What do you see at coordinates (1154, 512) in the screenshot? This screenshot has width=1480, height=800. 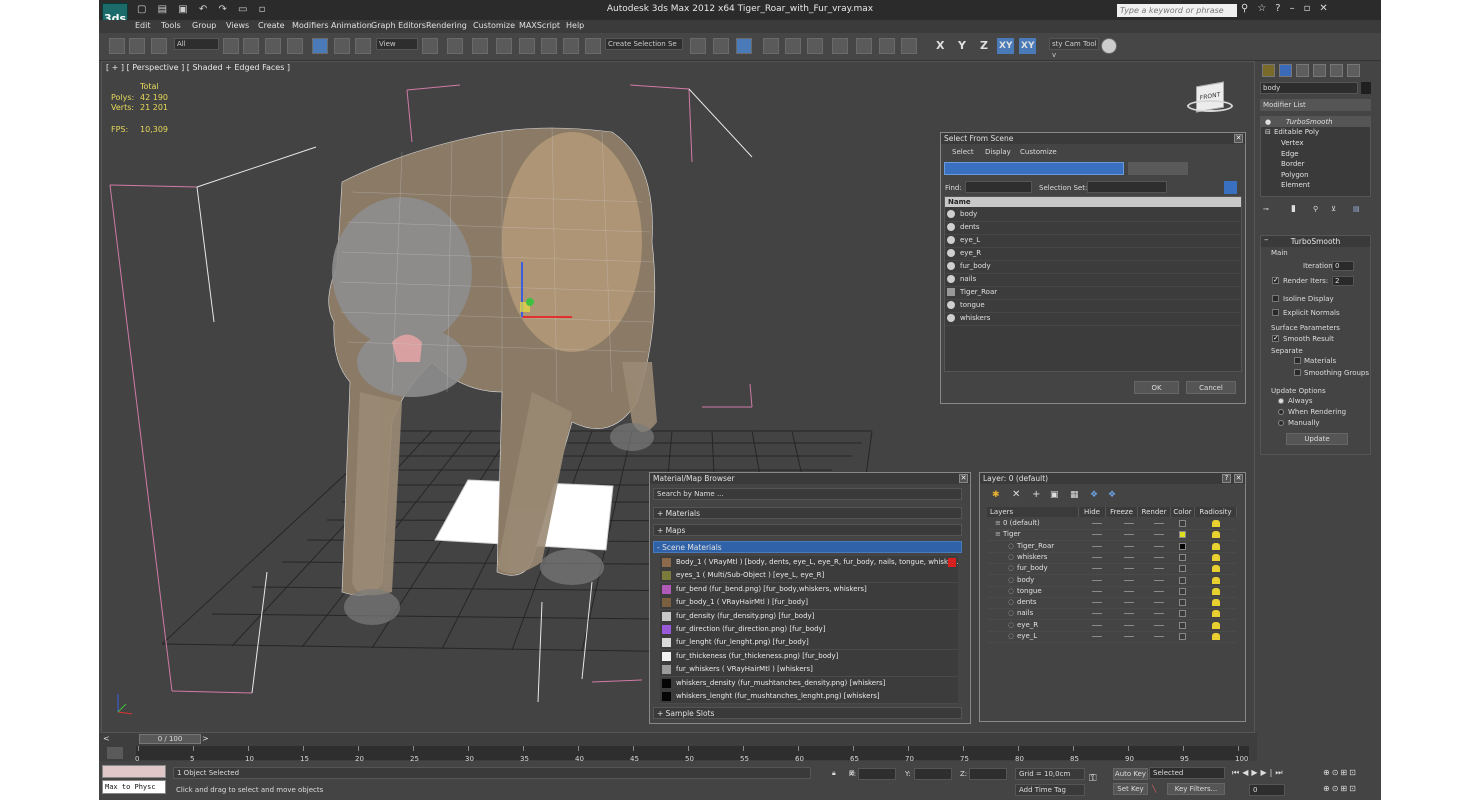 I see `column-render: Render` at bounding box center [1154, 512].